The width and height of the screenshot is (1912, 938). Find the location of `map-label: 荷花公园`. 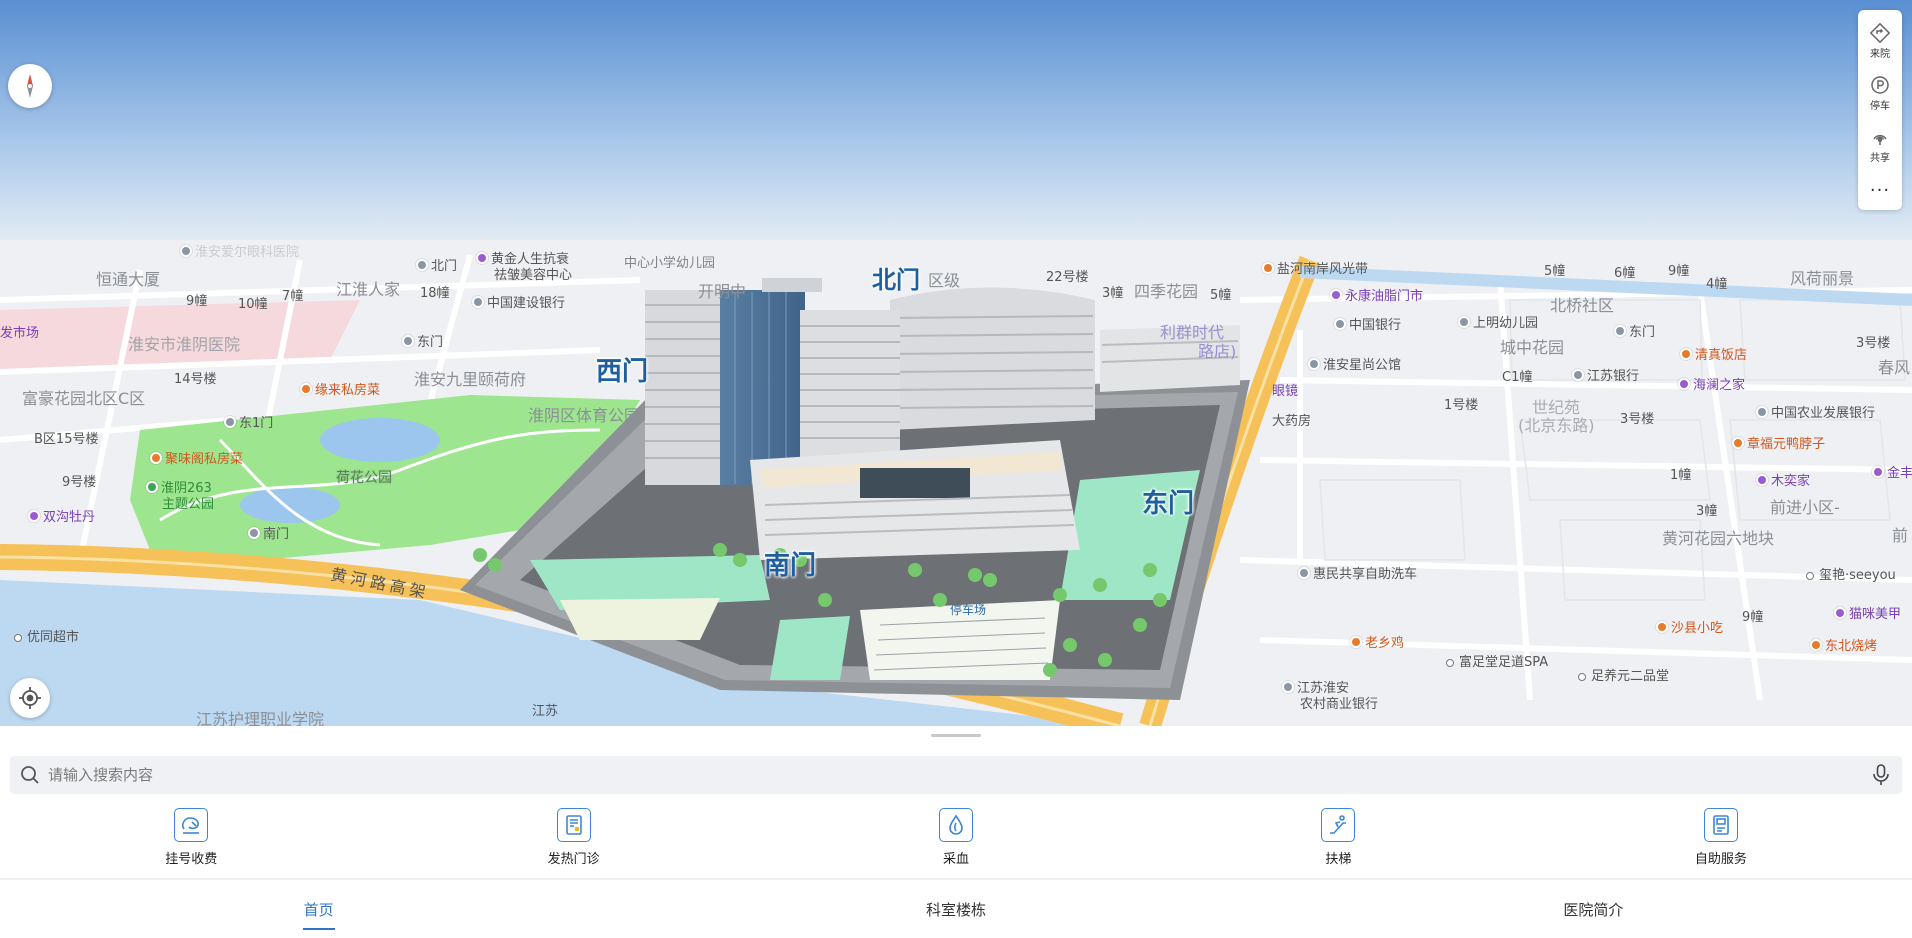

map-label: 荷花公园 is located at coordinates (364, 478).